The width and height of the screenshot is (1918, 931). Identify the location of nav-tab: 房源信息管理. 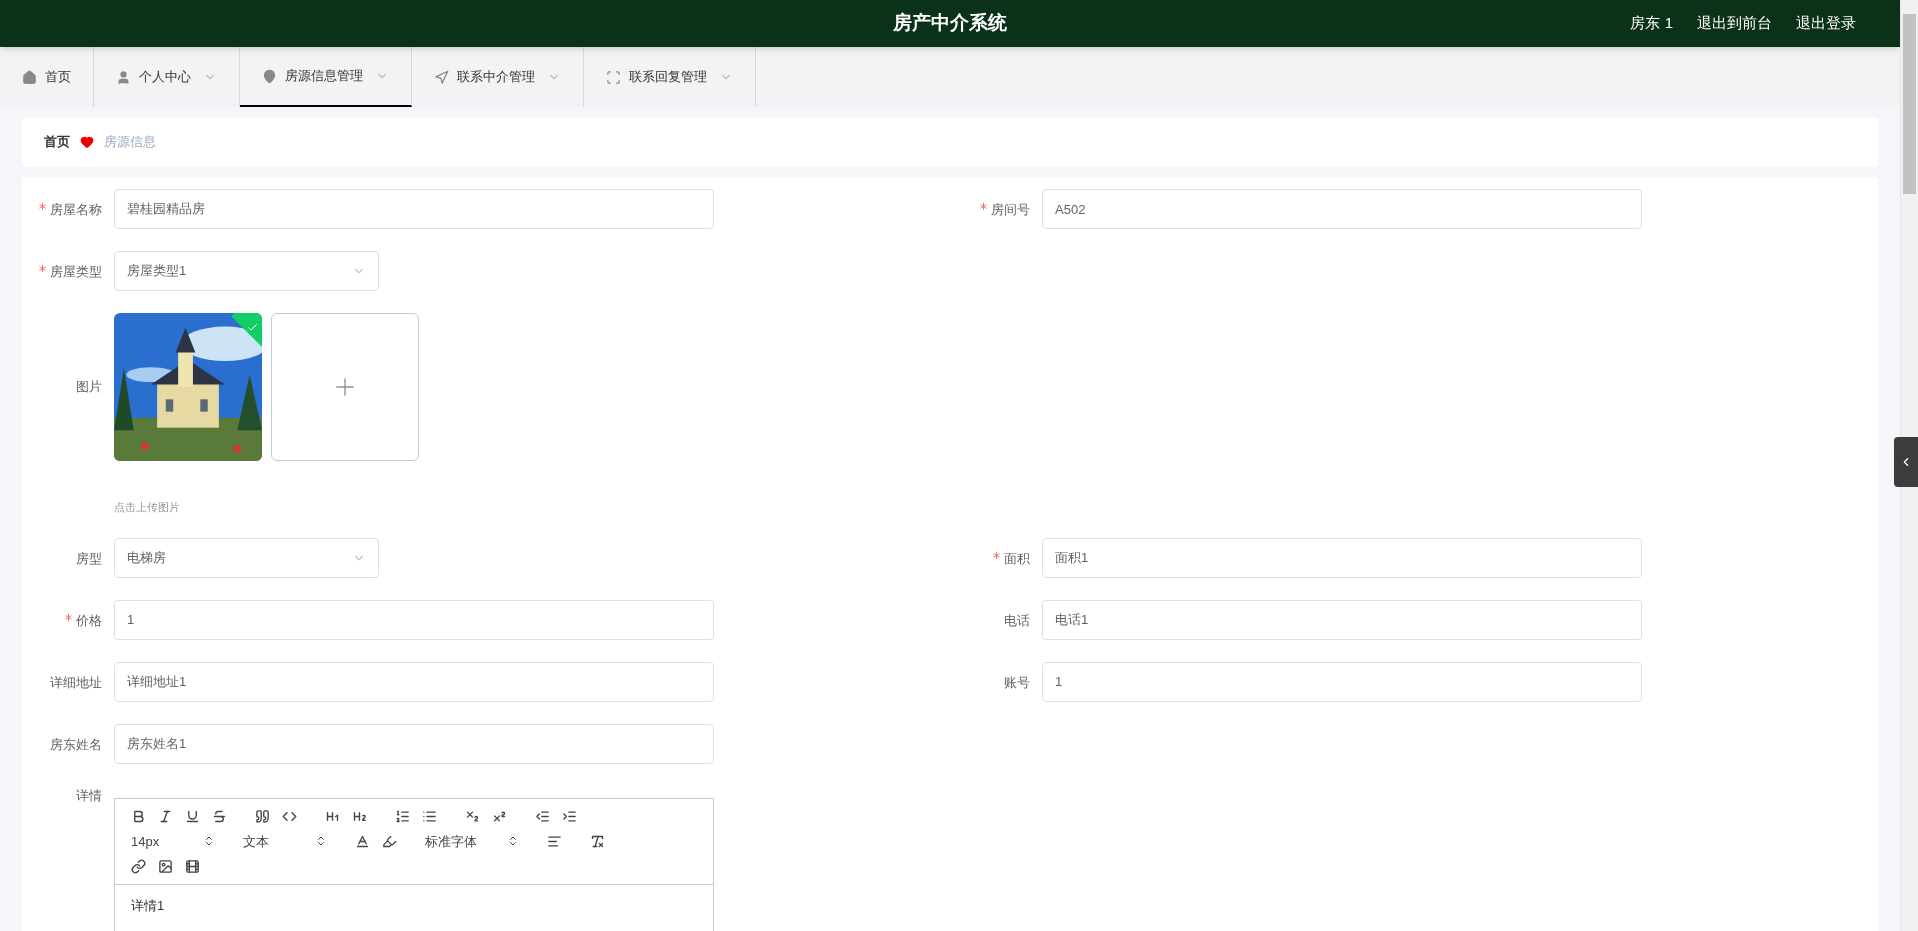
(326, 77).